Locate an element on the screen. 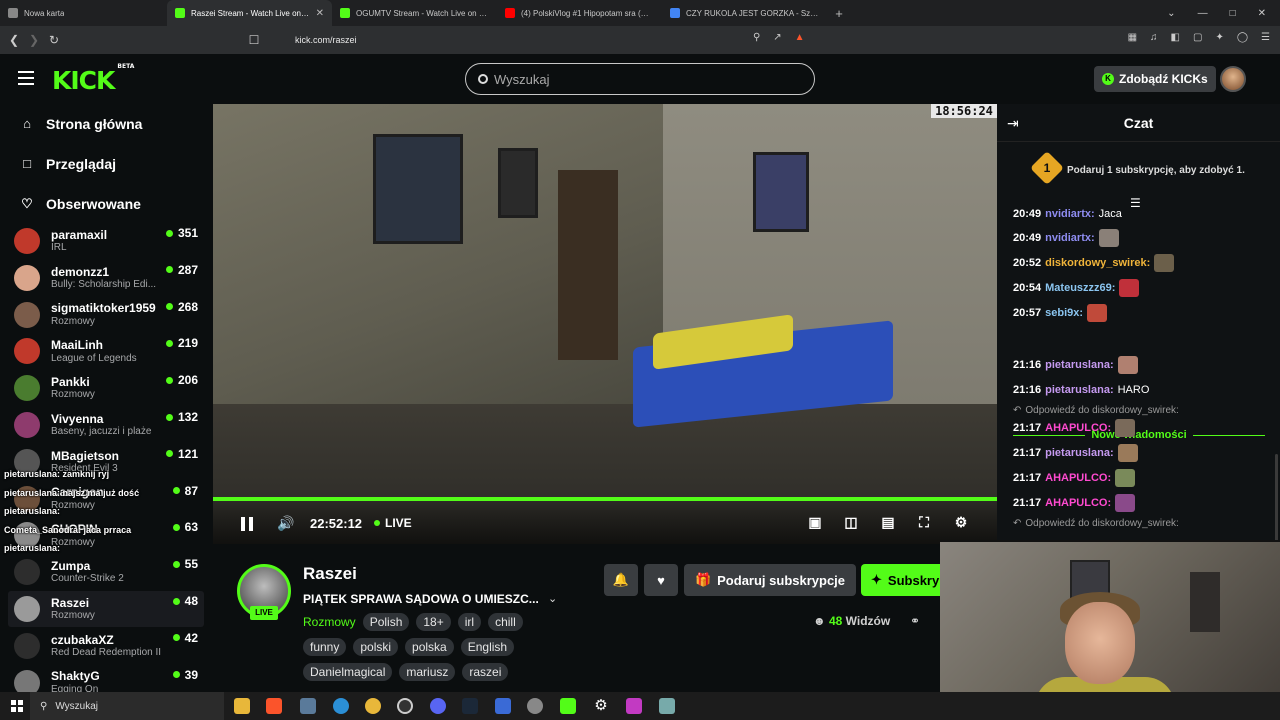 Image resolution: width=1280 pixels, height=720 pixels. stream-tag: polski is located at coordinates (376, 647).